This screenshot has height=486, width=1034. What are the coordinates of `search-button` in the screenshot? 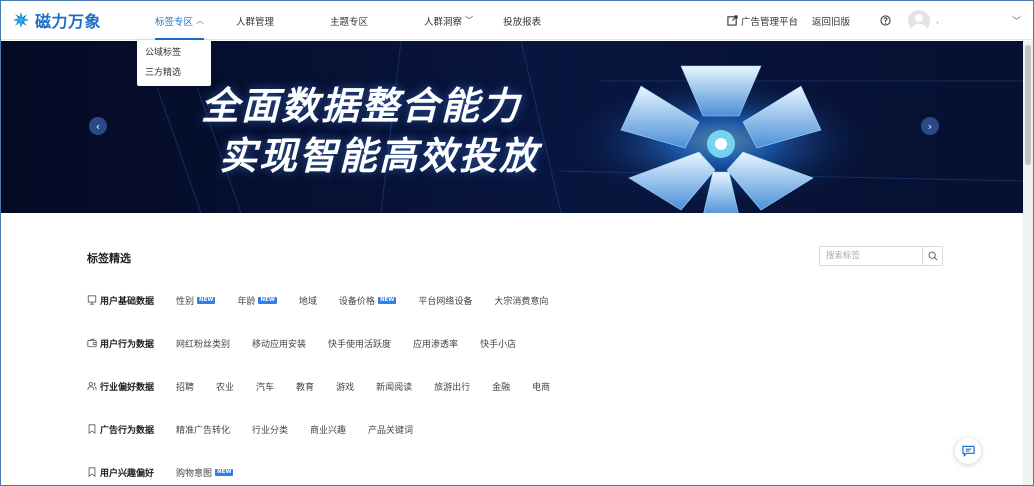 It's located at (932, 256).